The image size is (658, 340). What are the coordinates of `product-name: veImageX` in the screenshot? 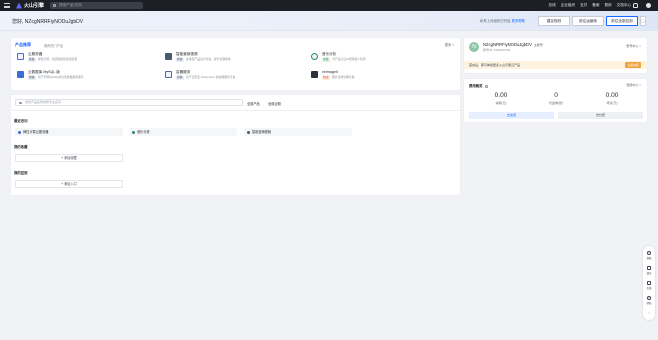 It's located at (330, 72).